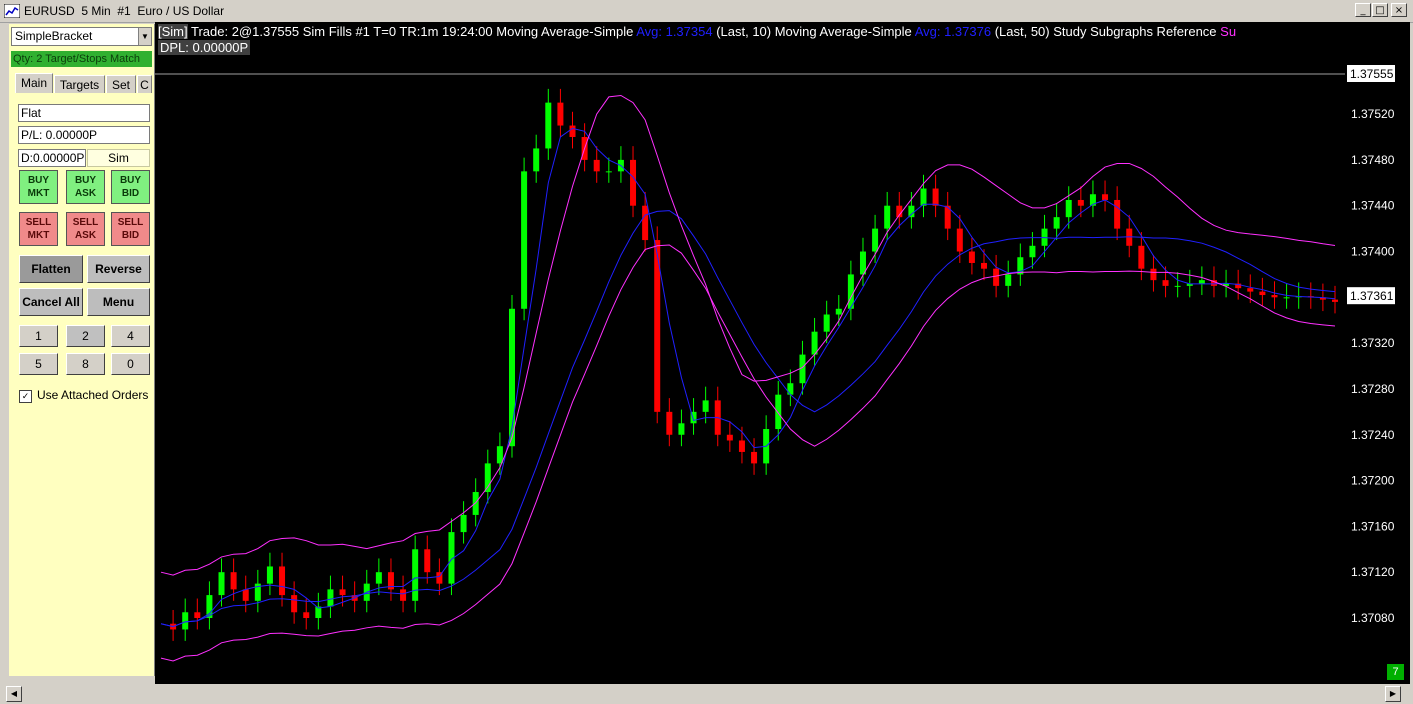 The width and height of the screenshot is (1413, 704). Describe the element at coordinates (12, 11) in the screenshot. I see `app-icon` at that location.